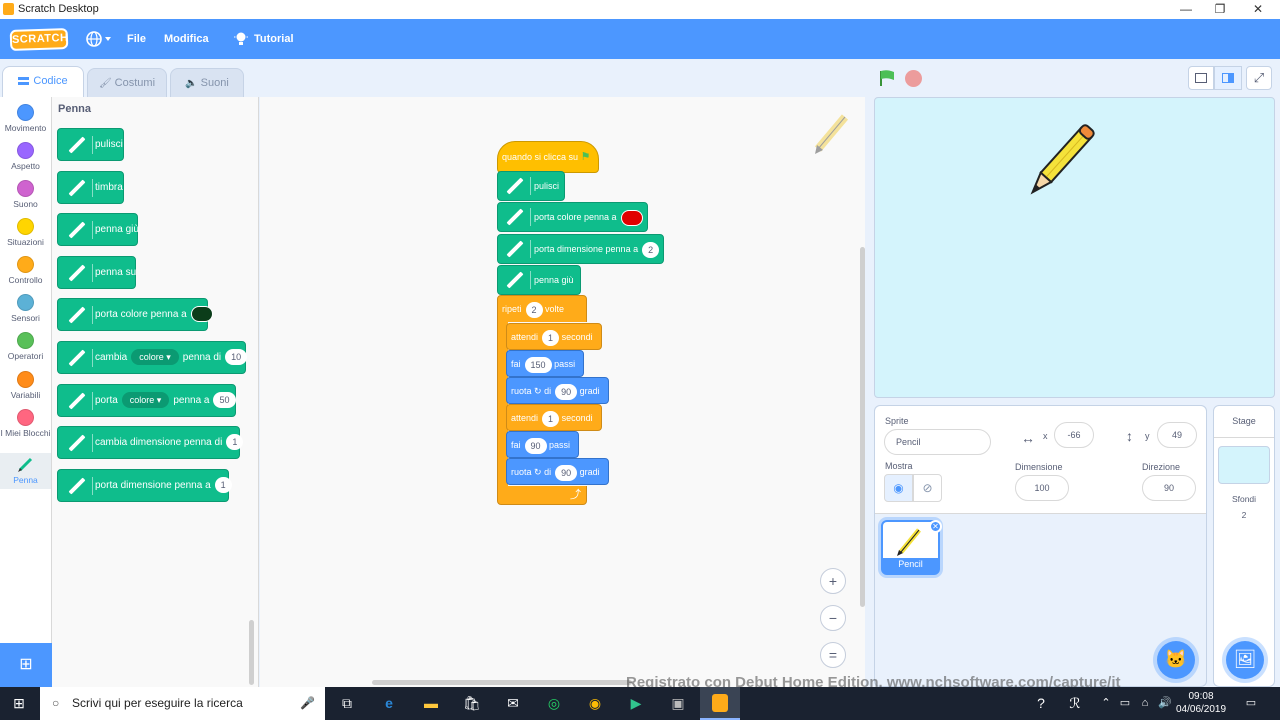 The image size is (1280, 720). What do you see at coordinates (26, 665) in the screenshot?
I see `add-extension-button: ⊞` at bounding box center [26, 665].